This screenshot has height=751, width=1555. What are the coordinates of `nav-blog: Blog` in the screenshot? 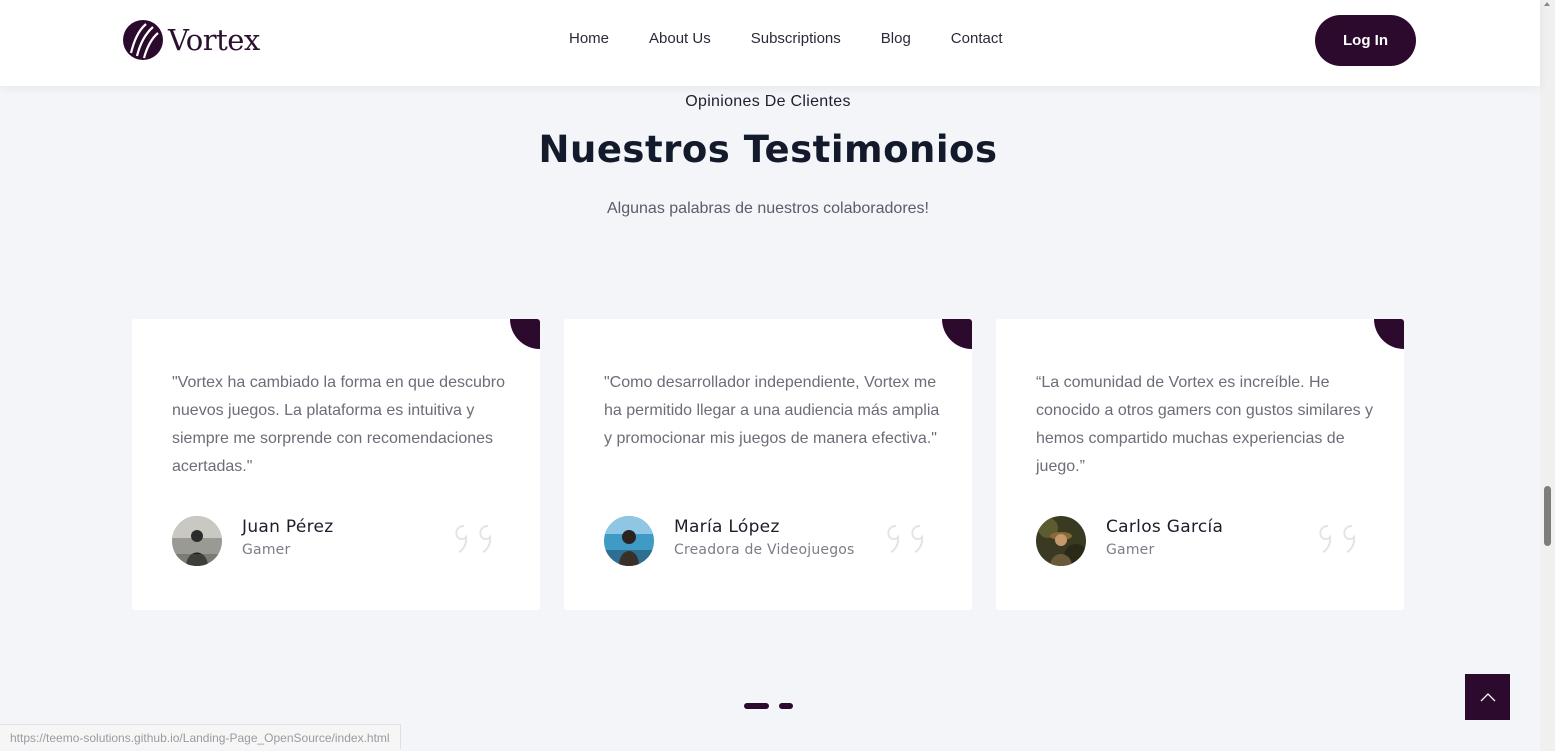 It's located at (896, 38).